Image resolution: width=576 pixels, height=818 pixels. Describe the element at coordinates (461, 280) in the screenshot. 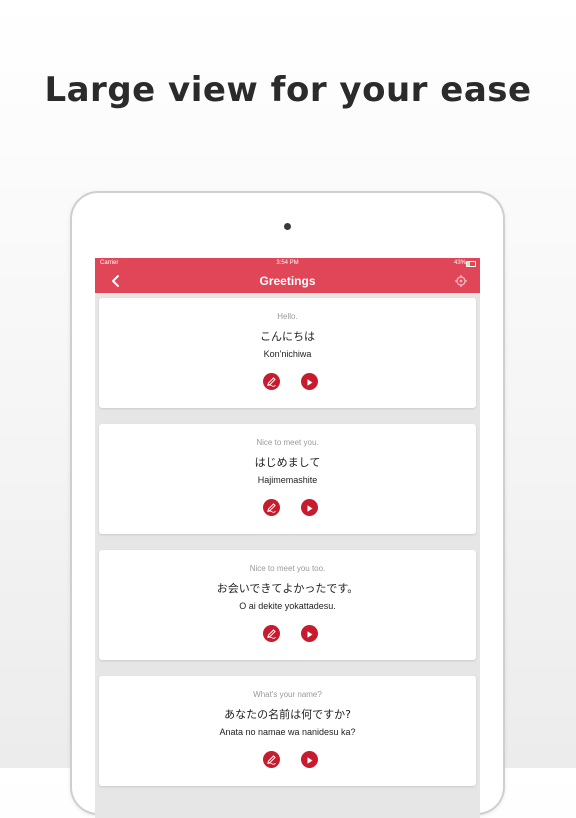

I see `gear-icon` at that location.